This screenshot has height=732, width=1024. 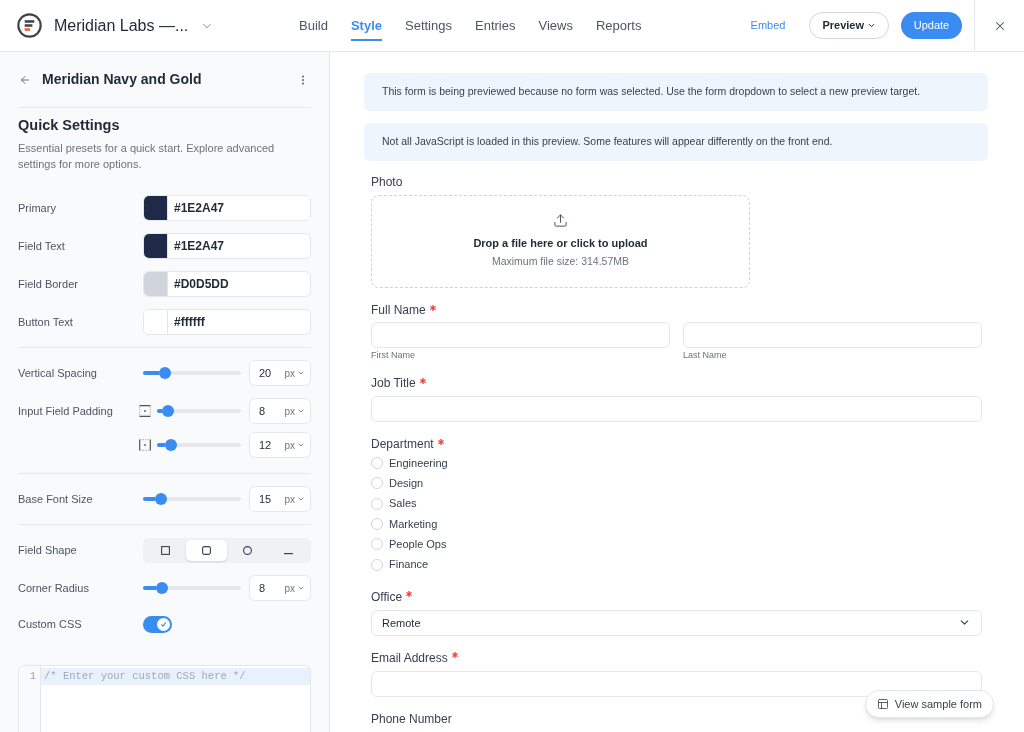 I want to click on setting-label: Base Font Size, so click(x=56, y=499).